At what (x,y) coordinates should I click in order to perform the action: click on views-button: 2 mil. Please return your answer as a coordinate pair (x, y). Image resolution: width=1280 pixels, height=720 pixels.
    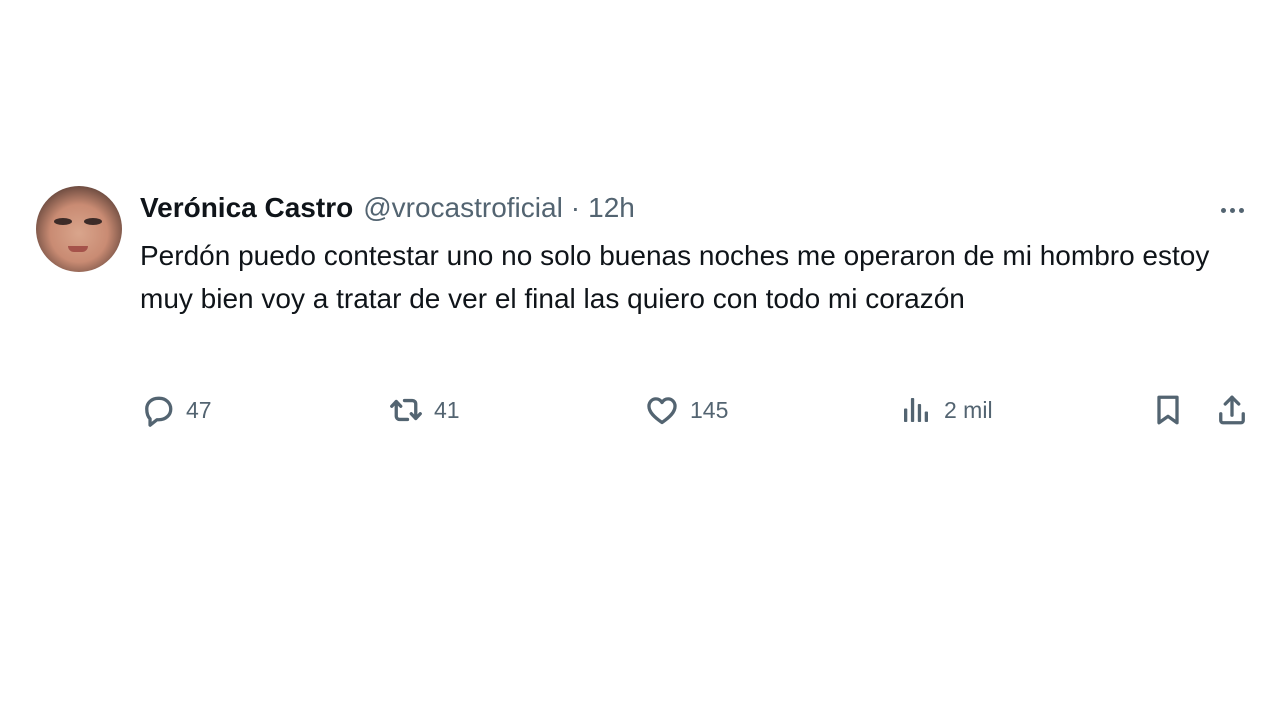
    Looking at the image, I should click on (945, 410).